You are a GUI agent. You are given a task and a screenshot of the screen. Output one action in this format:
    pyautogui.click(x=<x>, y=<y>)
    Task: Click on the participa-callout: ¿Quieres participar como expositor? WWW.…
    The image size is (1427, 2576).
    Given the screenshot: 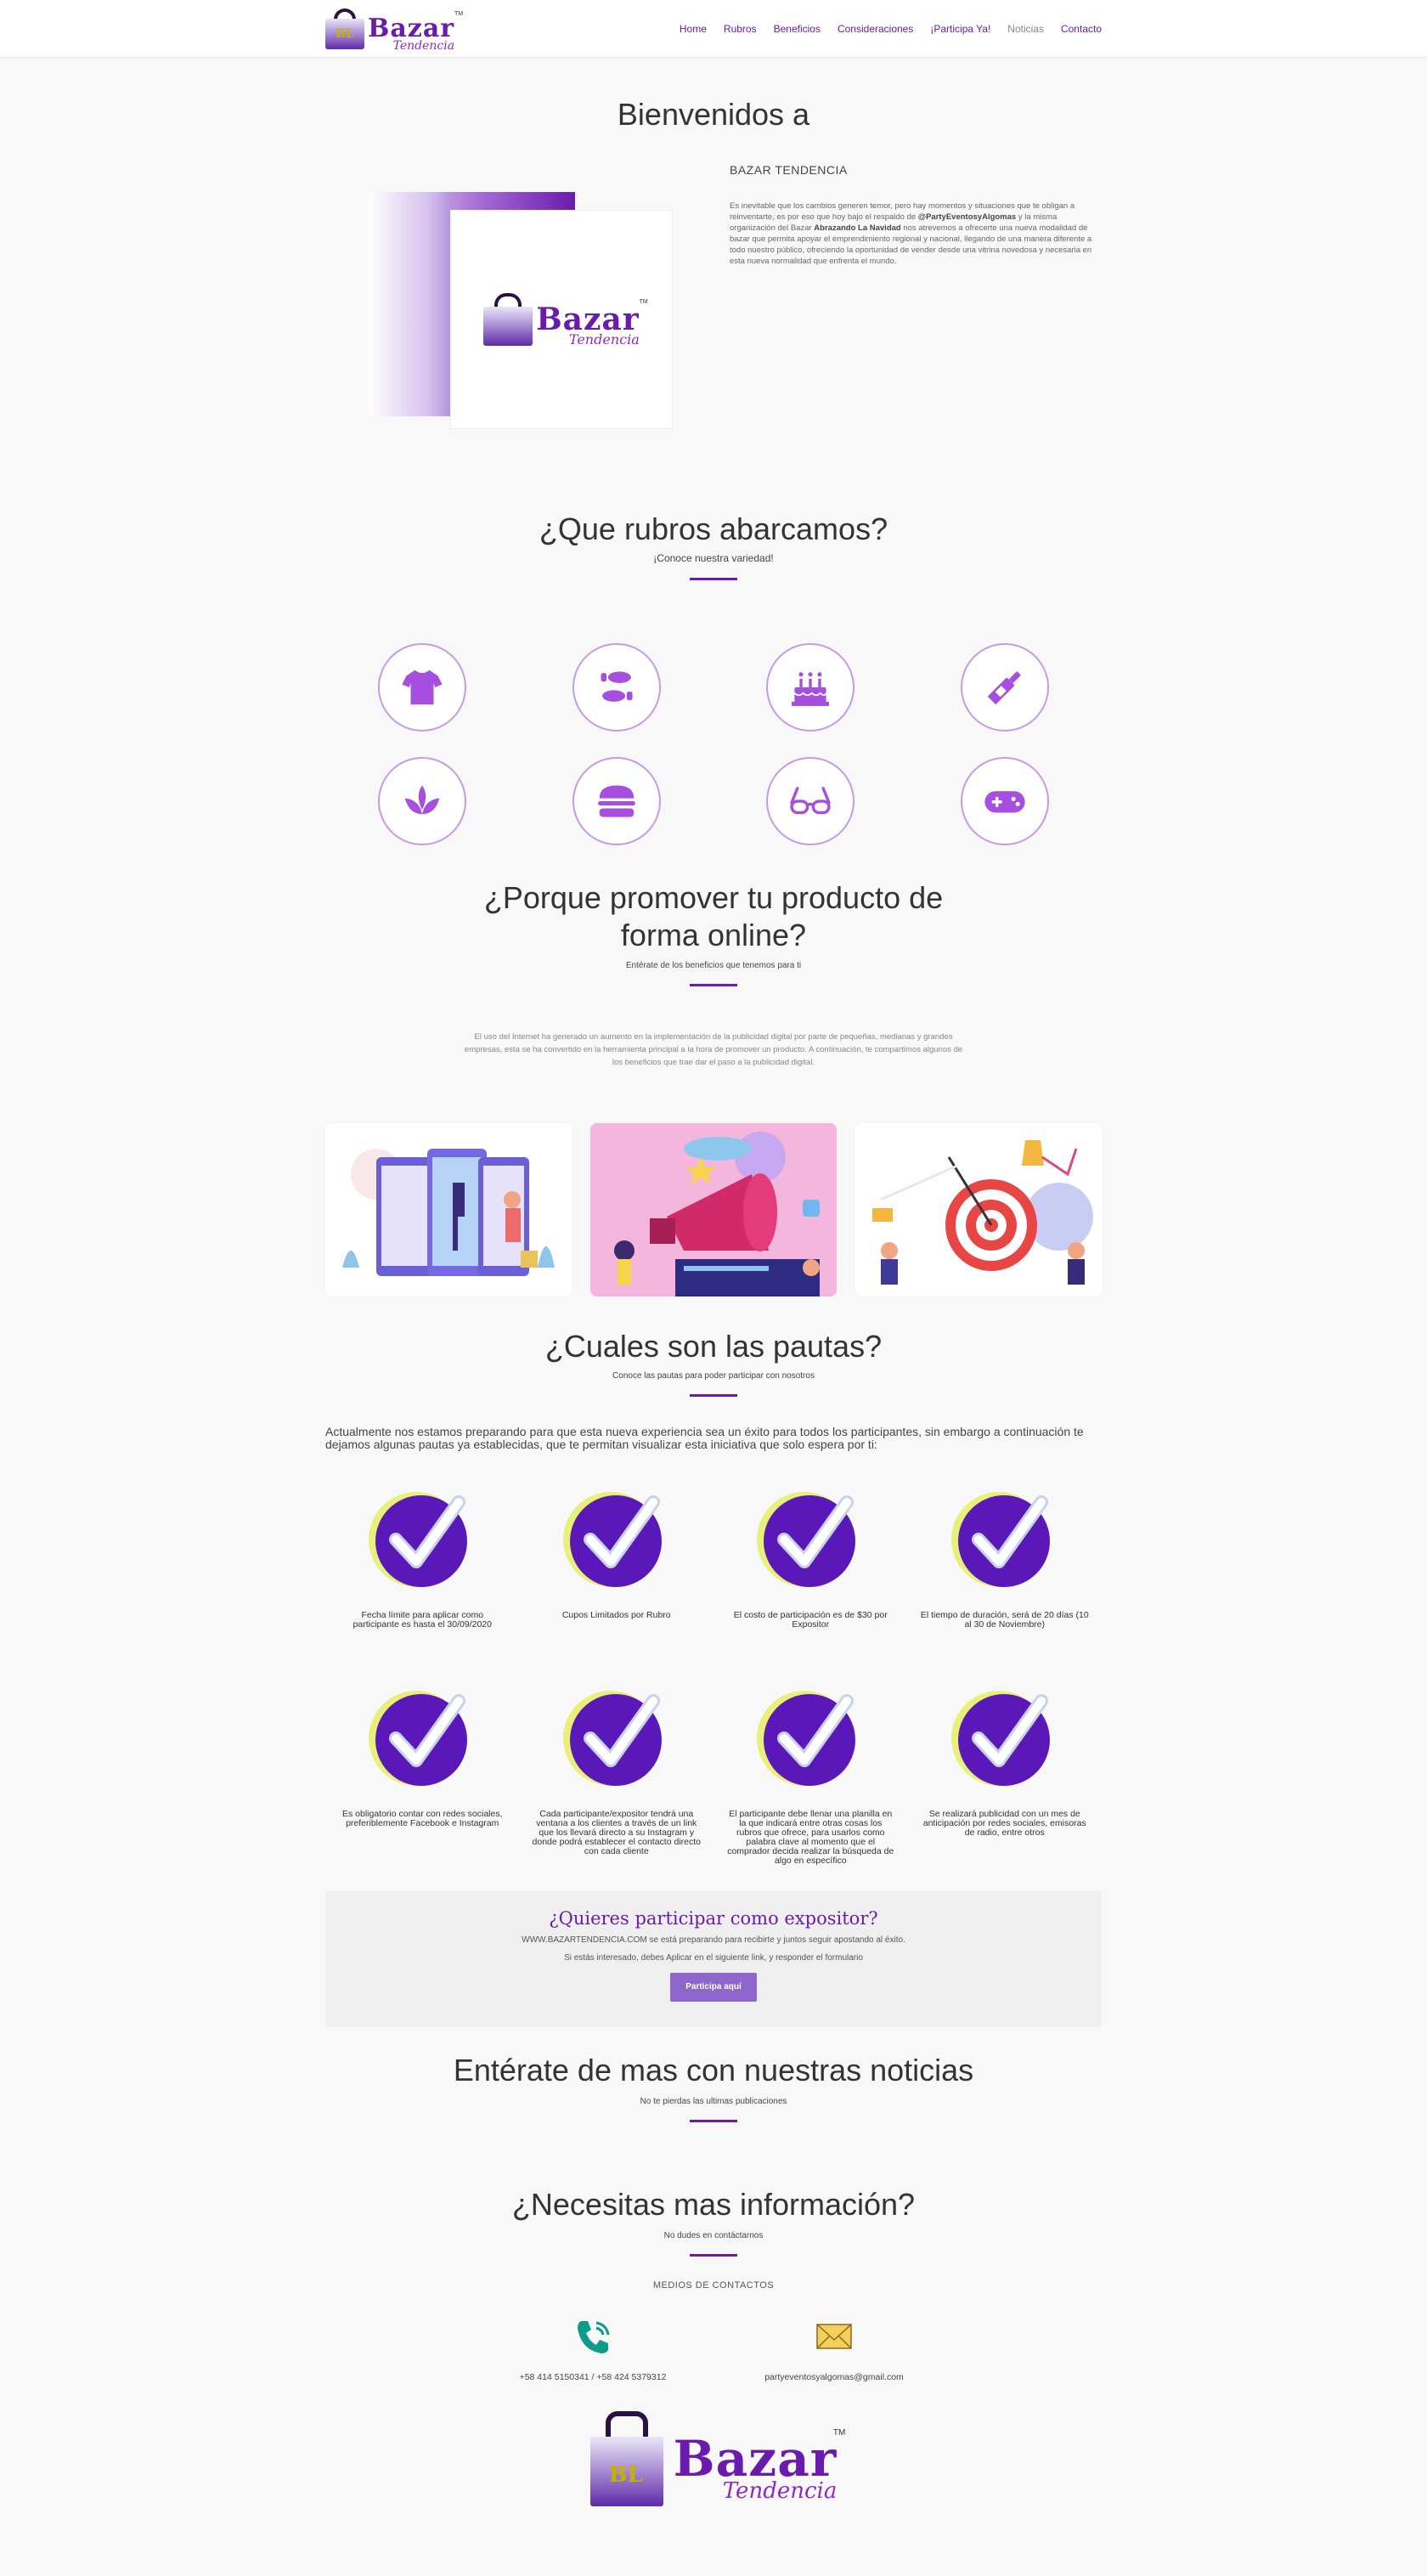 What is the action you would take?
    pyautogui.click(x=714, y=1959)
    